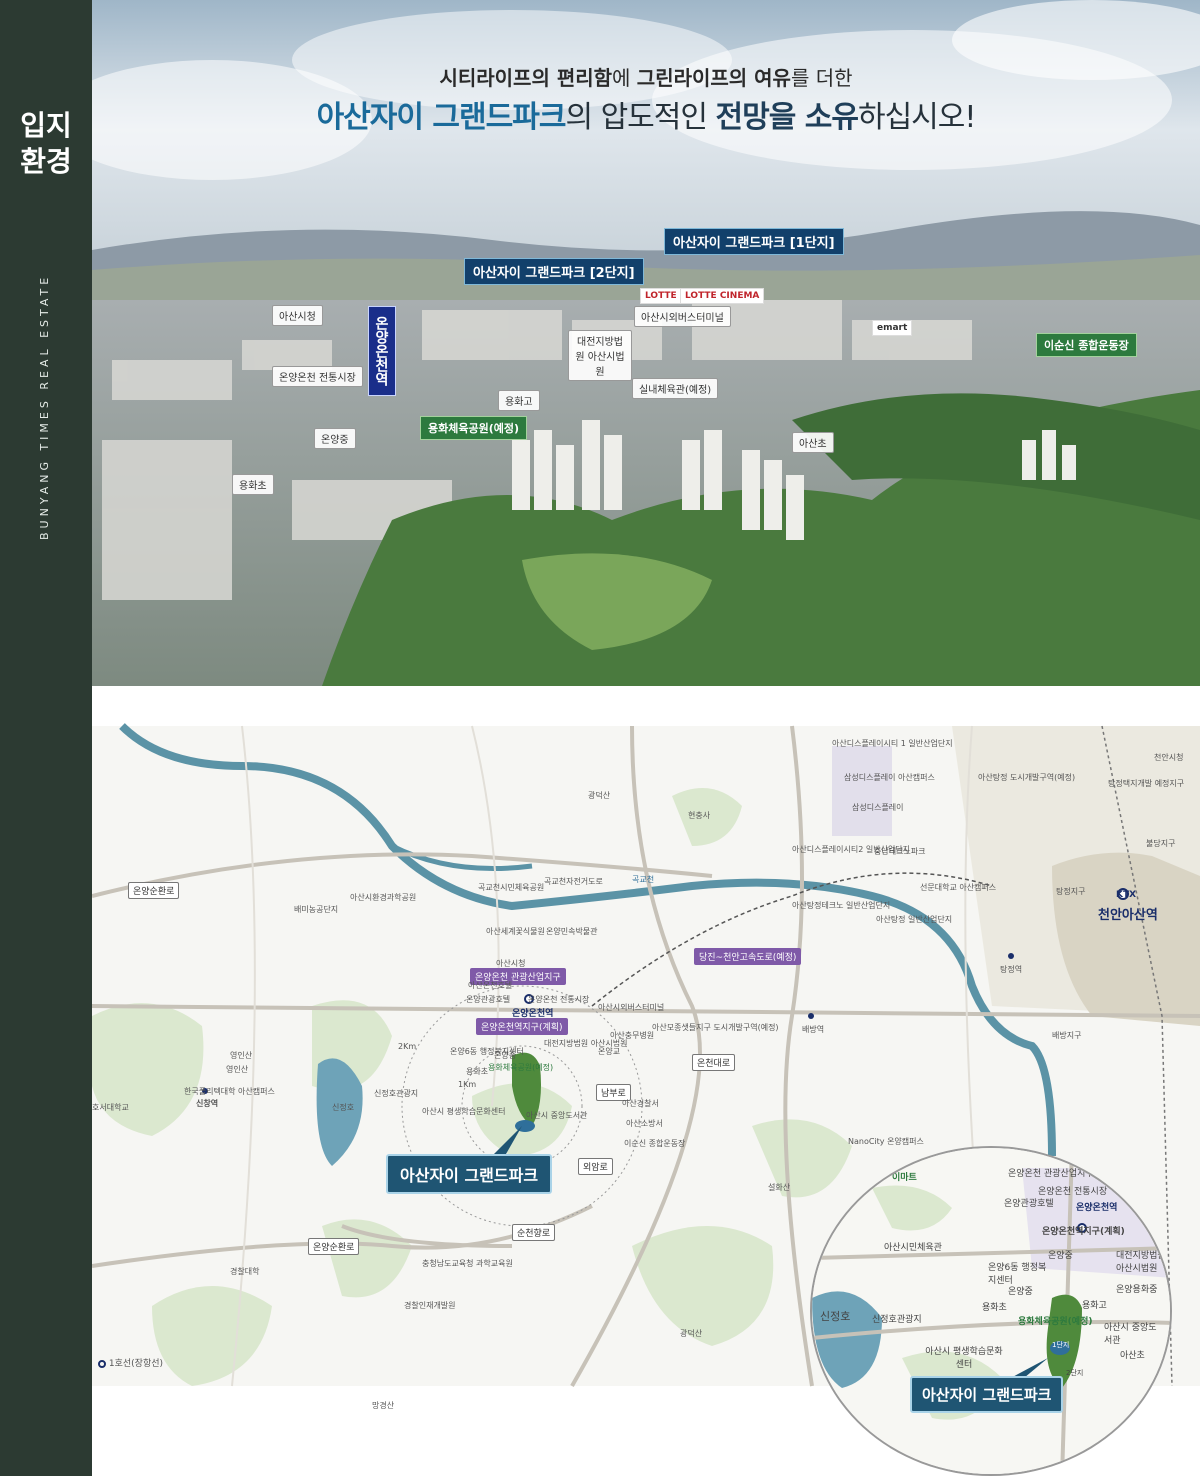  Describe the element at coordinates (46, 144) in the screenshot. I see `section-title: 입지 환경` at that location.